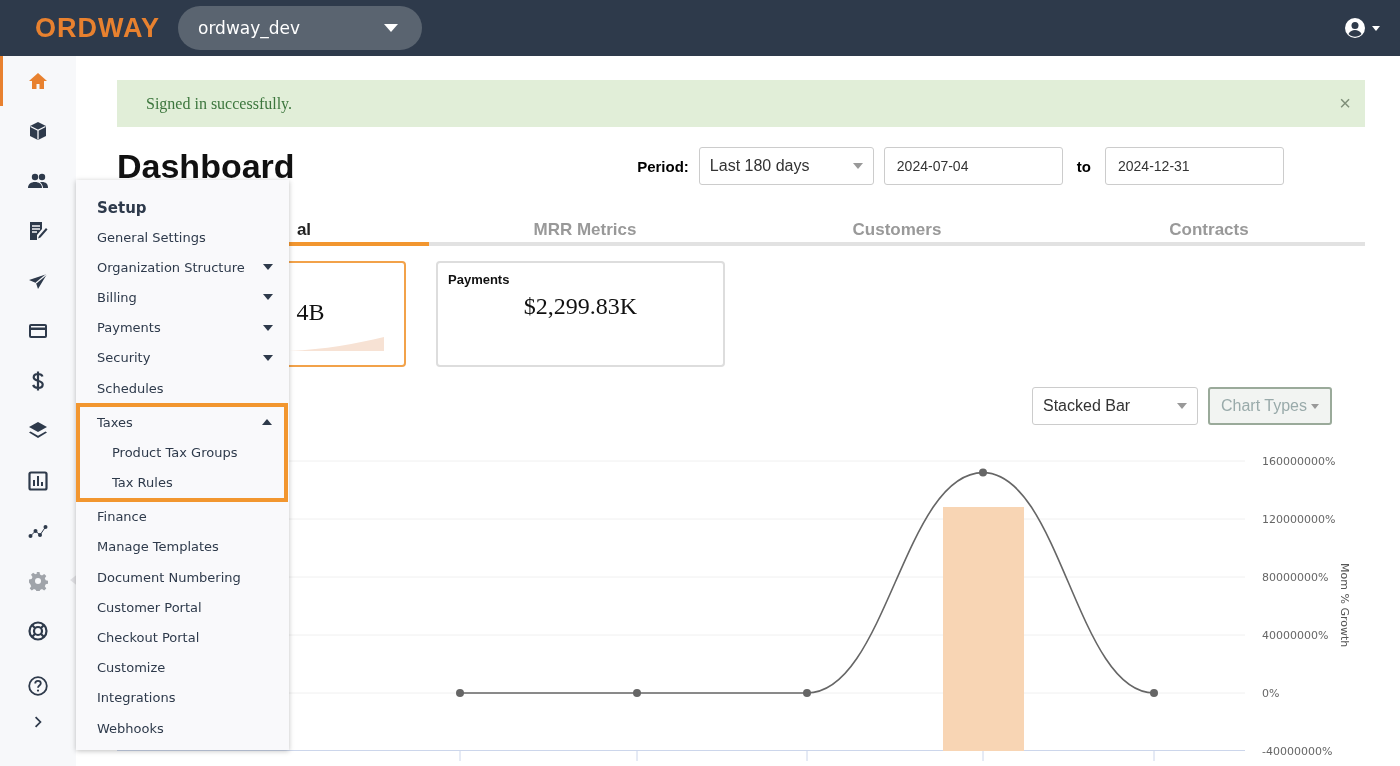 The width and height of the screenshot is (1400, 766). Describe the element at coordinates (122, 208) in the screenshot. I see `menu-title: Setup` at that location.